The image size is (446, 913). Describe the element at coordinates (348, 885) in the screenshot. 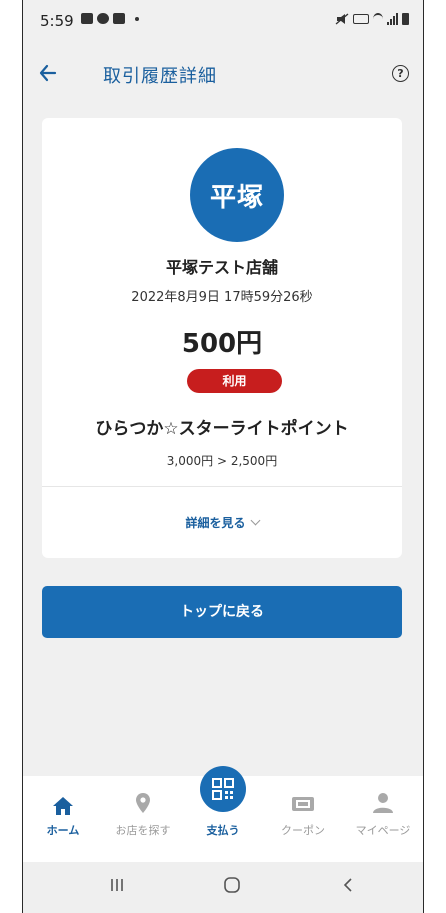

I see `back-nav-icon` at that location.